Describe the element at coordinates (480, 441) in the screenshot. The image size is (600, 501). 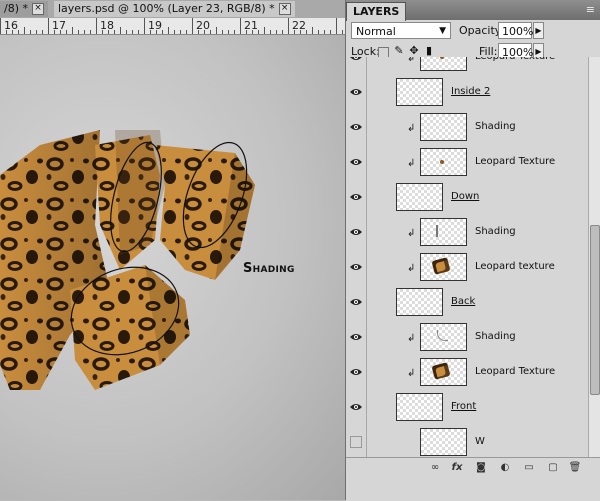
I see `layer-name: W` at that location.